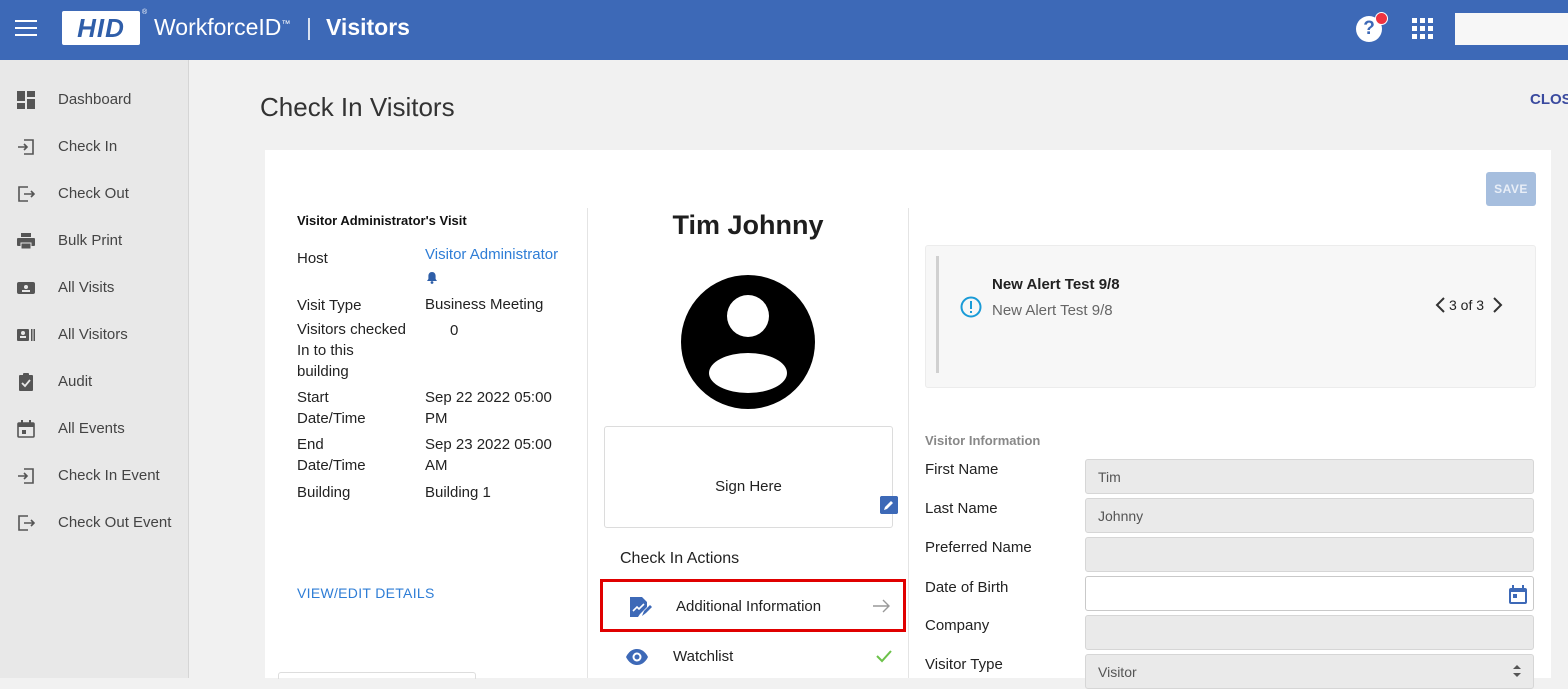  I want to click on avatar-icon, so click(748, 342).